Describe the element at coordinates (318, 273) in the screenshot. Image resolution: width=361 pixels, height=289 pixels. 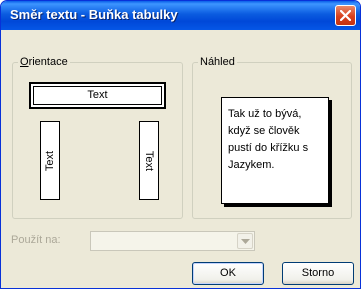
I see `cancel-button: Storno` at that location.